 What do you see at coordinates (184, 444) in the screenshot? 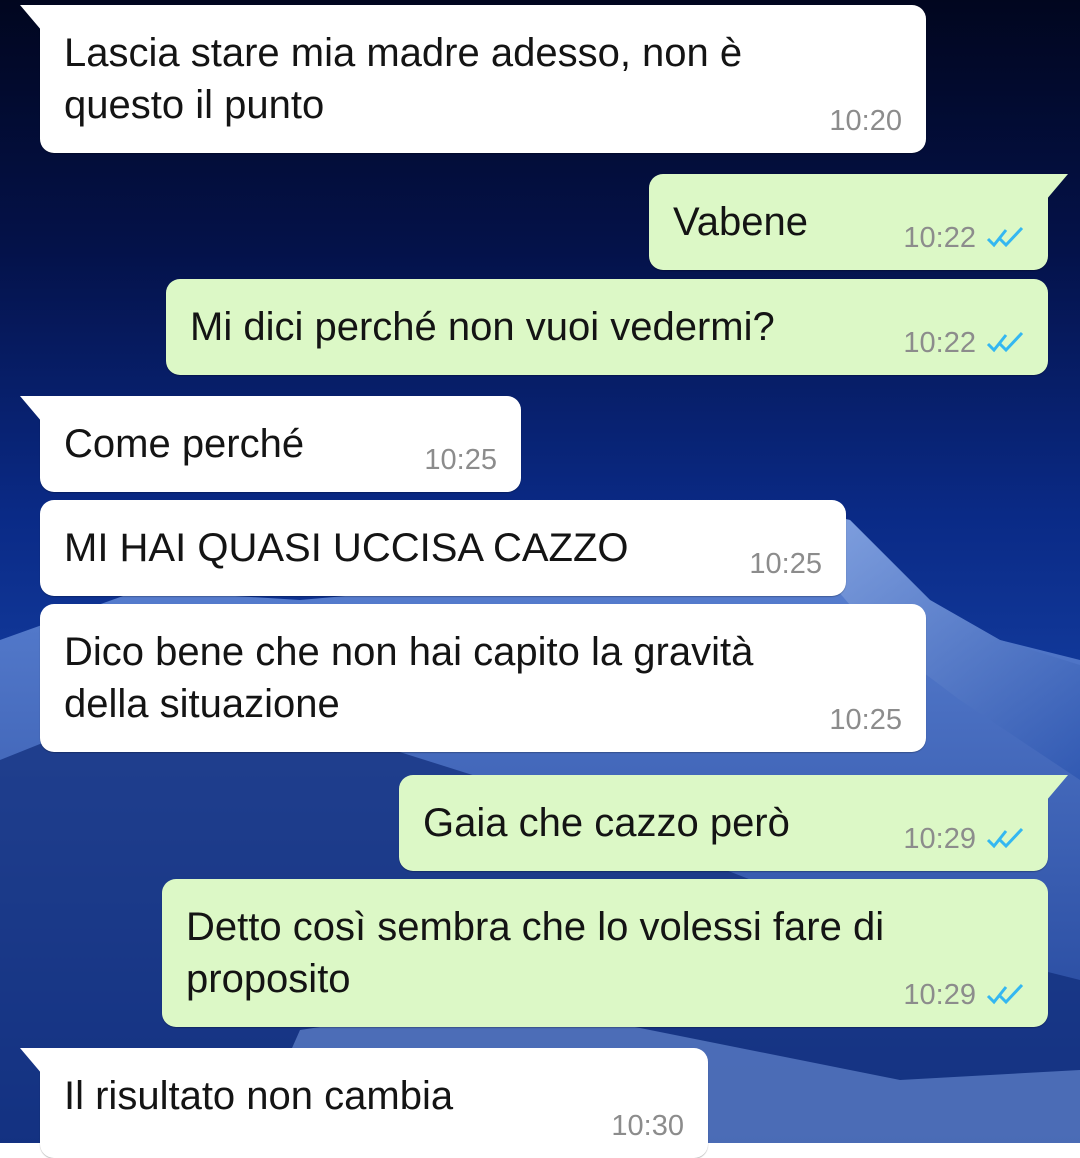
I see `message-text: Come perché` at bounding box center [184, 444].